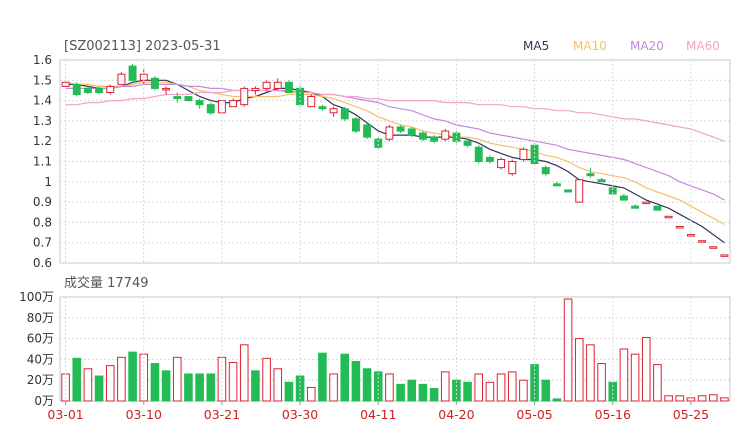 The height and width of the screenshot is (440, 740). What do you see at coordinates (40, 318) in the screenshot?
I see `volume-tick-label: 80万` at bounding box center [40, 318].